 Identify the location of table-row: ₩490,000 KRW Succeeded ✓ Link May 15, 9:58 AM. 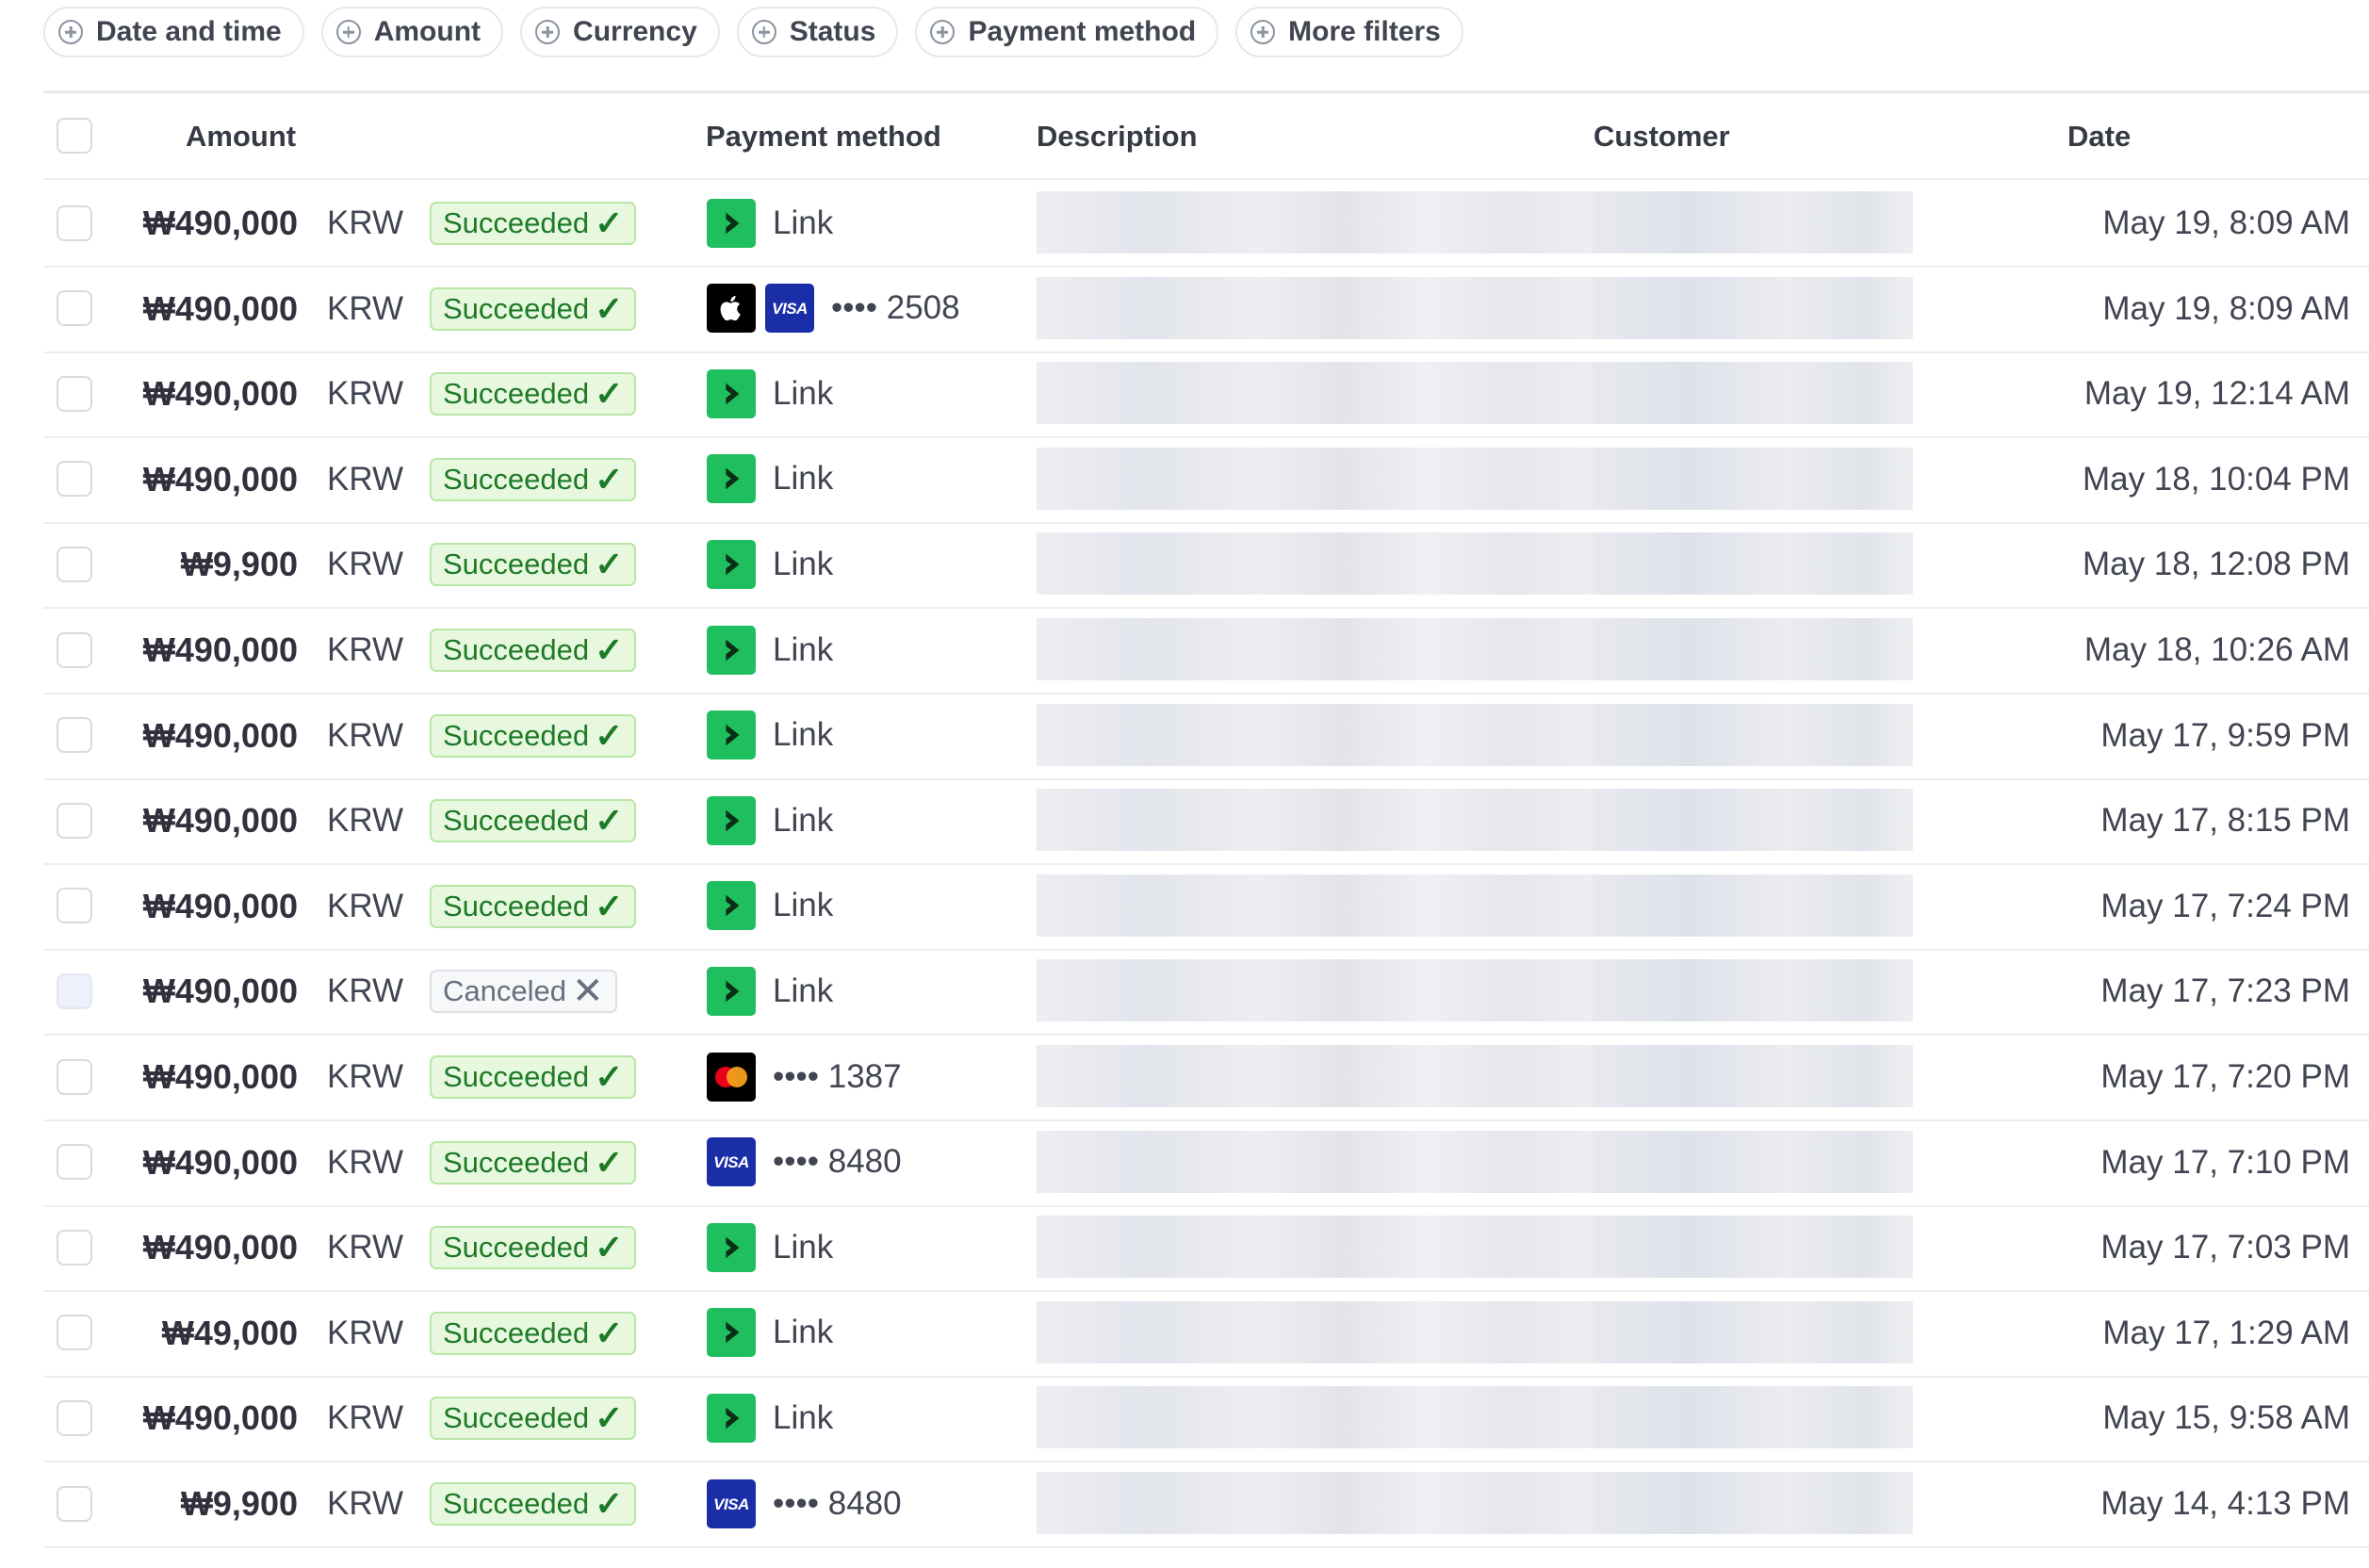
(1206, 1419).